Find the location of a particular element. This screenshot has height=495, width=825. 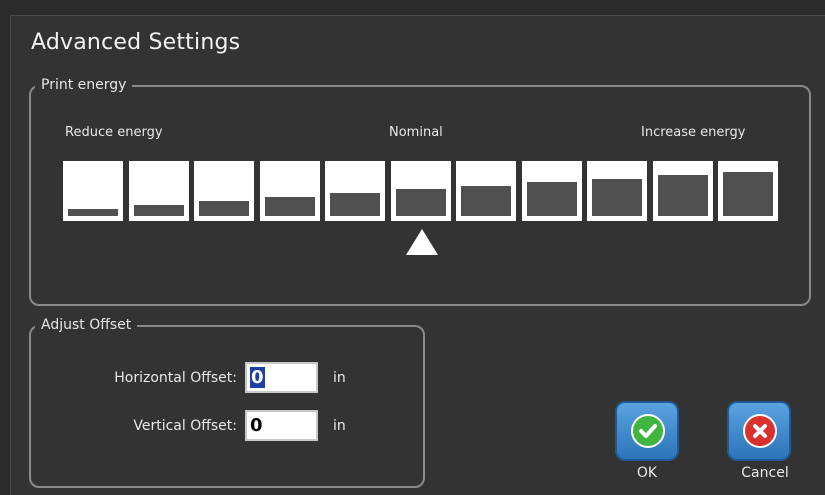

vertical-offset-unit: in is located at coordinates (339, 426).